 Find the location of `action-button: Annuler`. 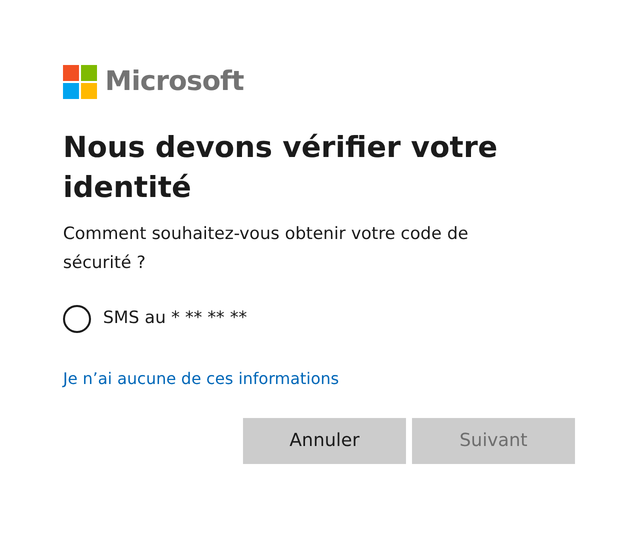

action-button: Annuler is located at coordinates (324, 441).